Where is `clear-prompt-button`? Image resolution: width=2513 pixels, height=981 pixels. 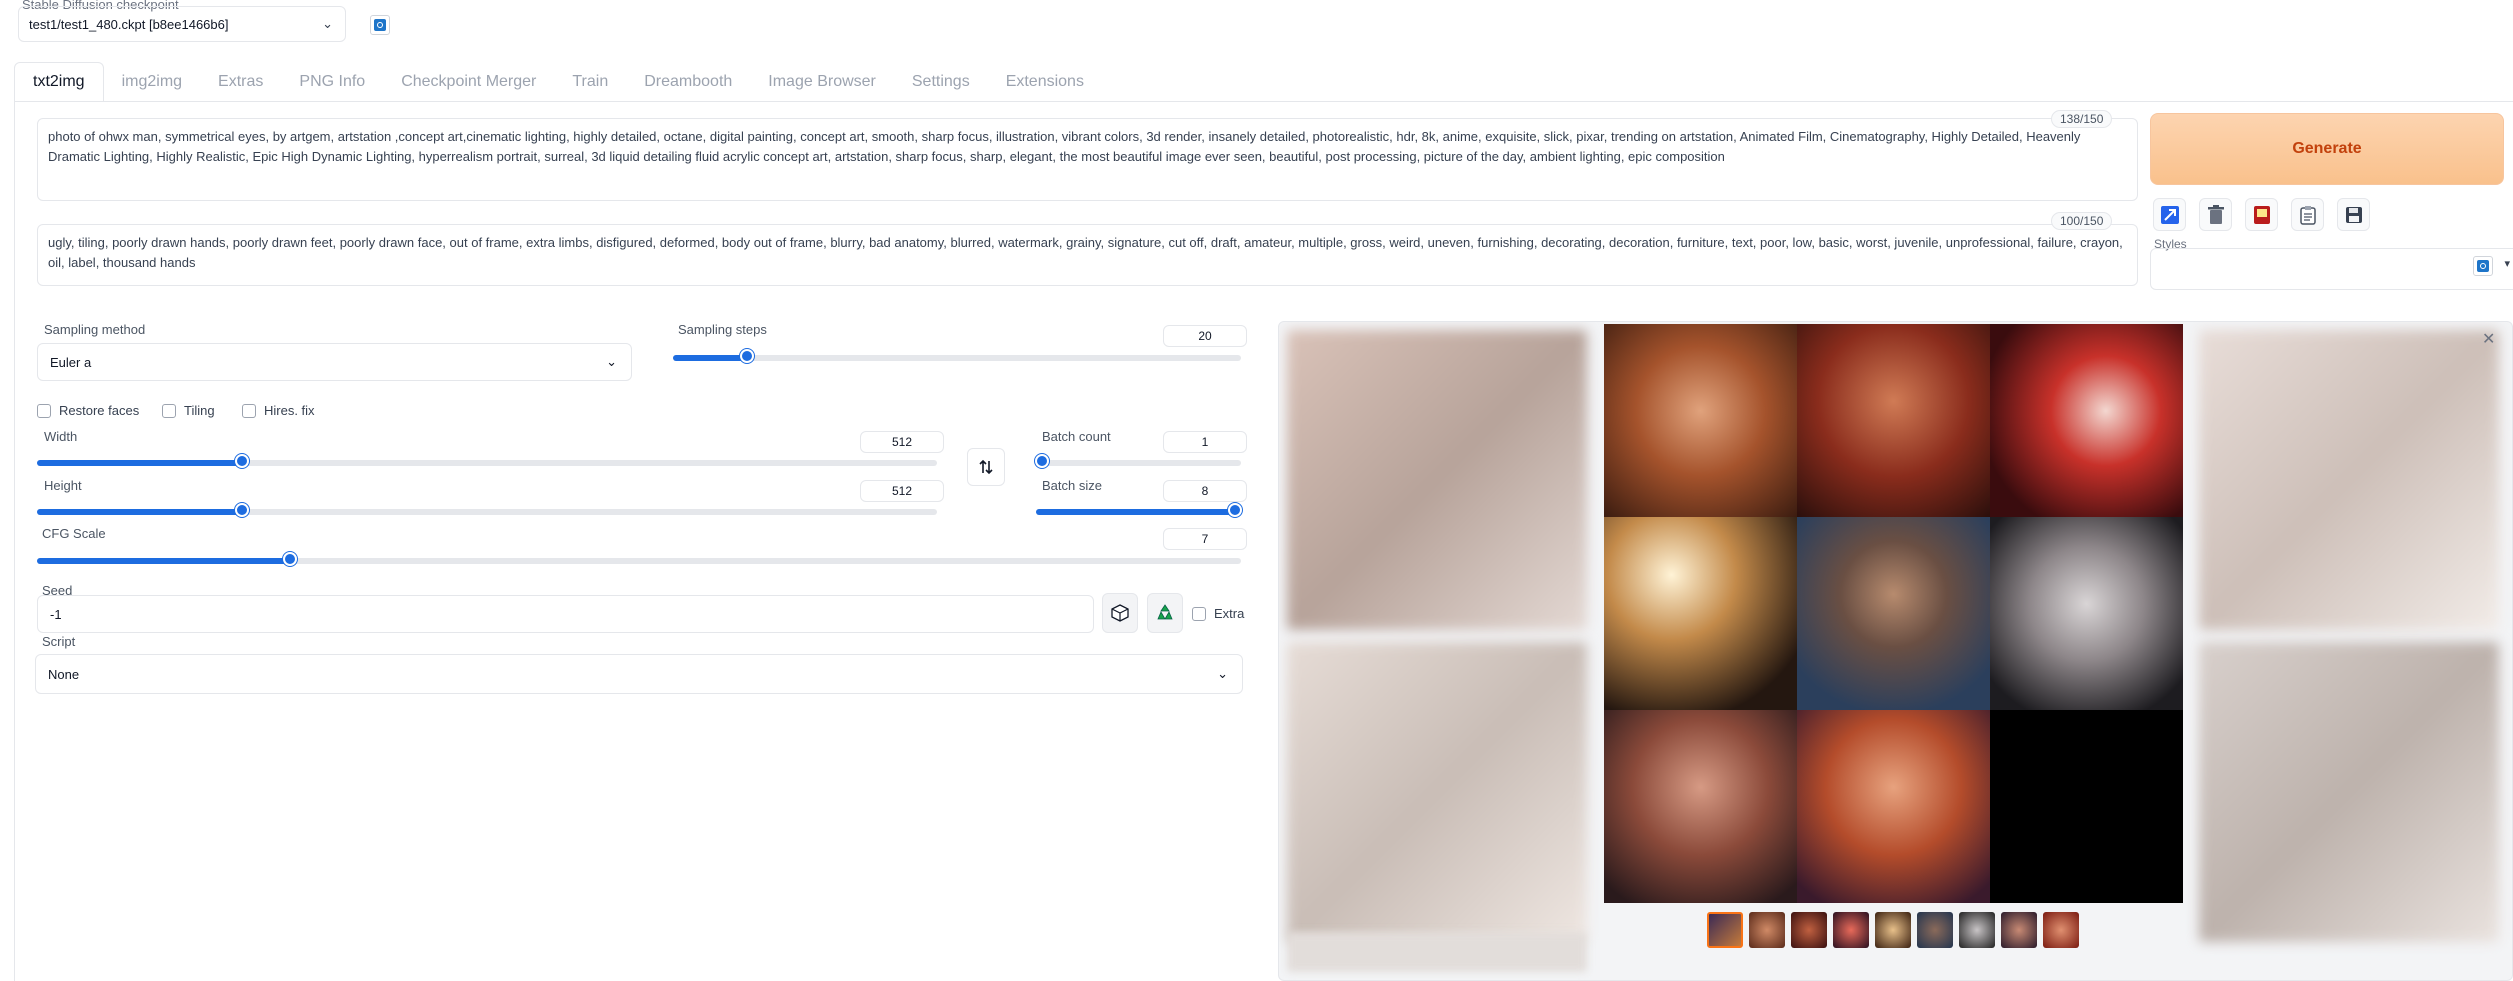 clear-prompt-button is located at coordinates (2215, 214).